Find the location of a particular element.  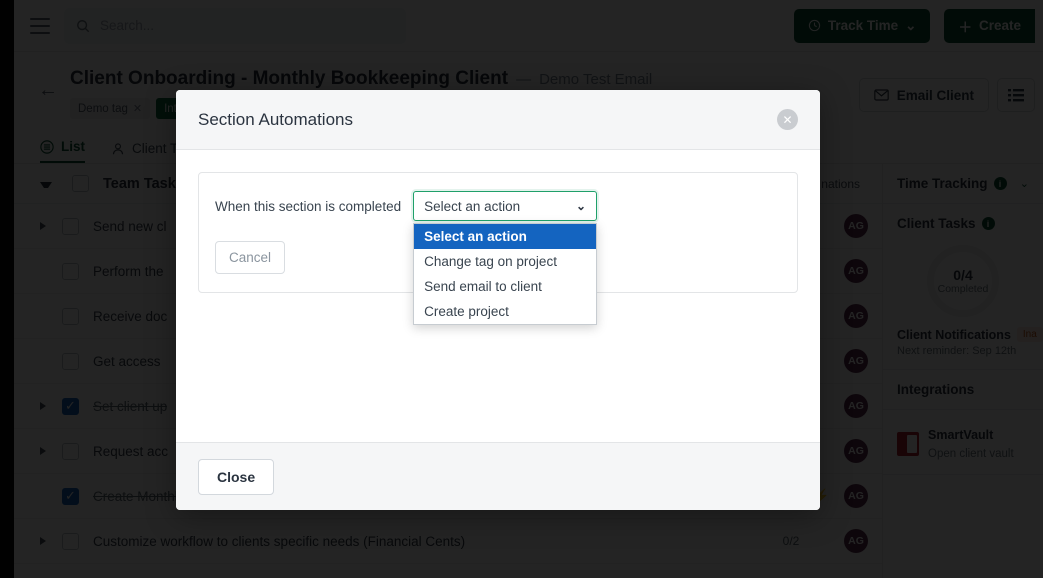

close-icon: ✕ is located at coordinates (787, 119).